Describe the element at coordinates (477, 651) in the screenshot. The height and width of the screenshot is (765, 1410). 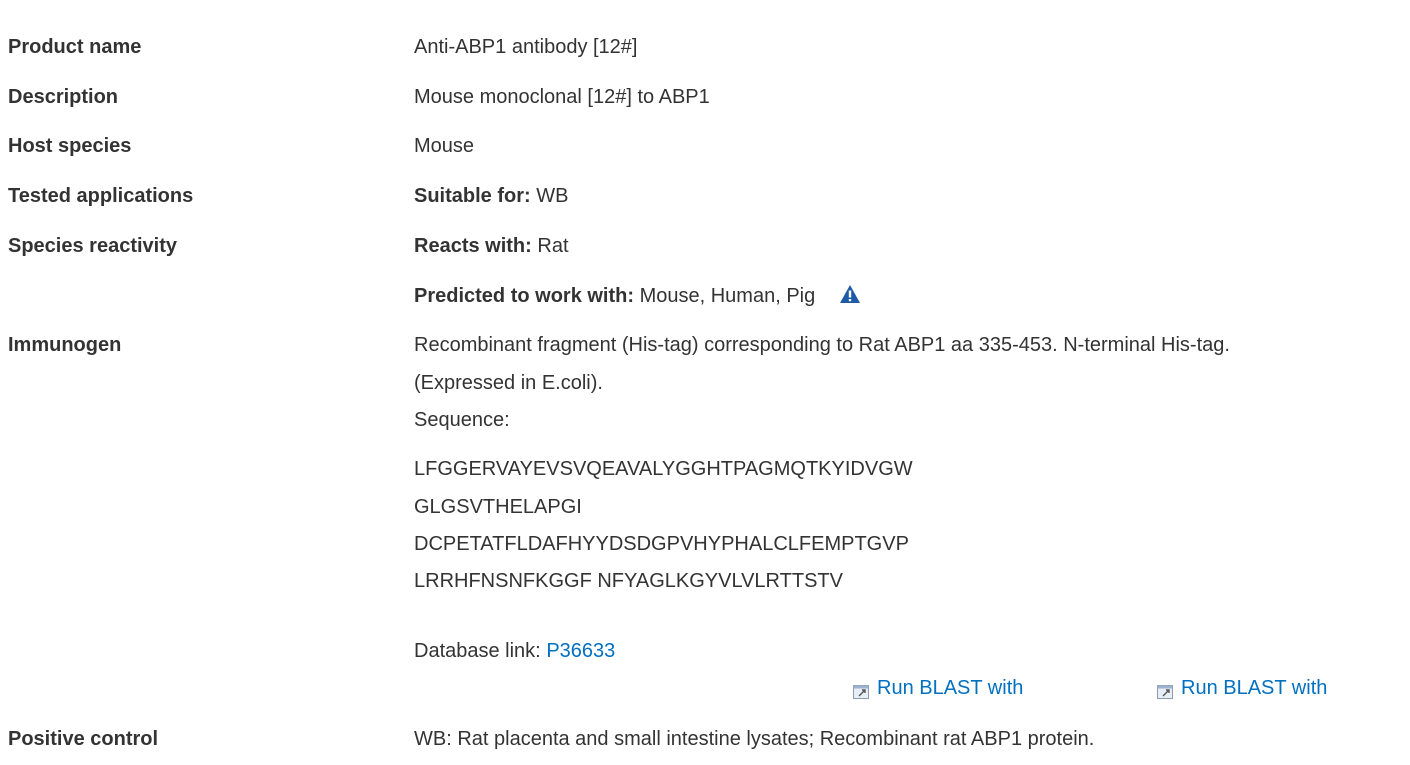
I see `database-link-label: Database link:` at that location.